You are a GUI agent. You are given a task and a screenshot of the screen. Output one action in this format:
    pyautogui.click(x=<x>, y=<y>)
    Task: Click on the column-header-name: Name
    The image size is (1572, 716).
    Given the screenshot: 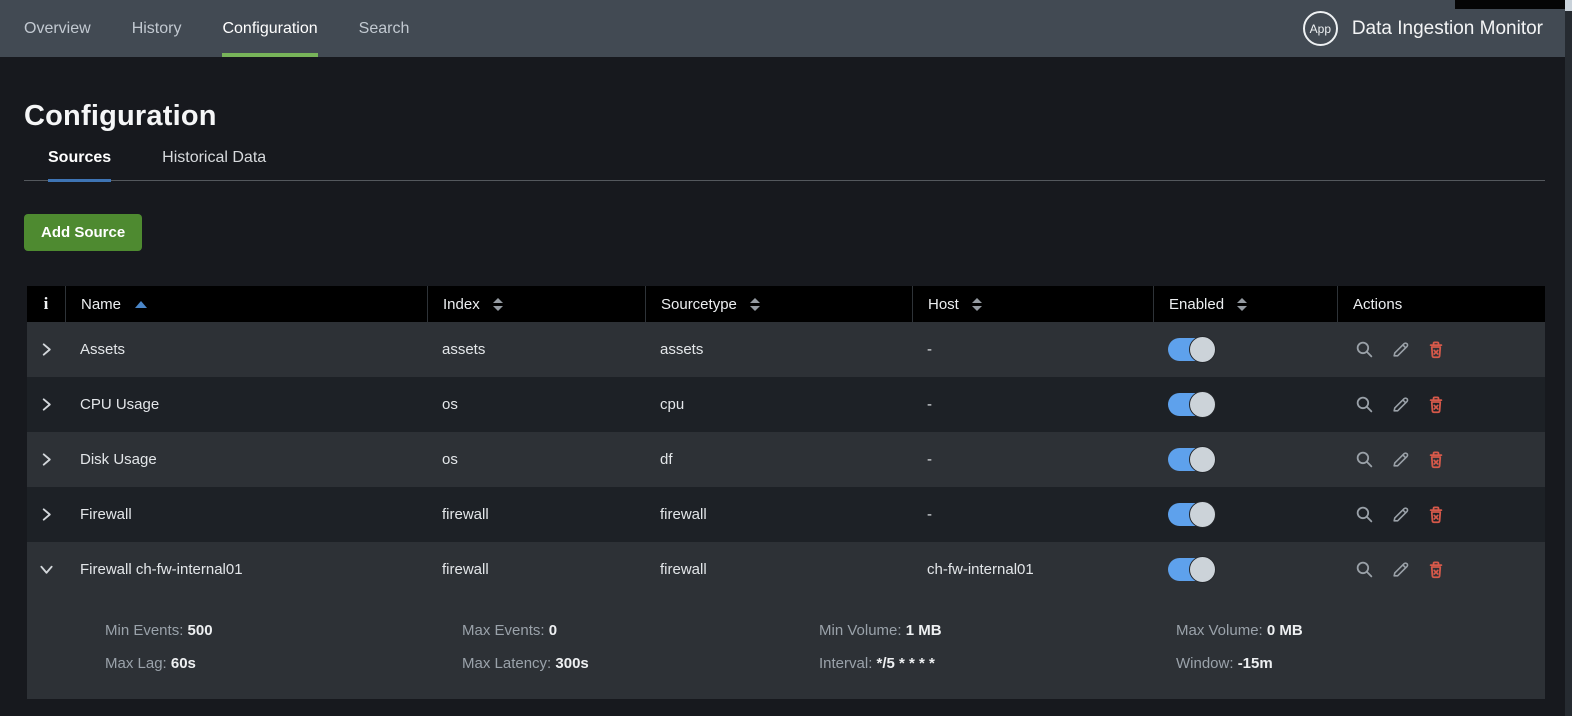 What is the action you would take?
    pyautogui.click(x=246, y=304)
    